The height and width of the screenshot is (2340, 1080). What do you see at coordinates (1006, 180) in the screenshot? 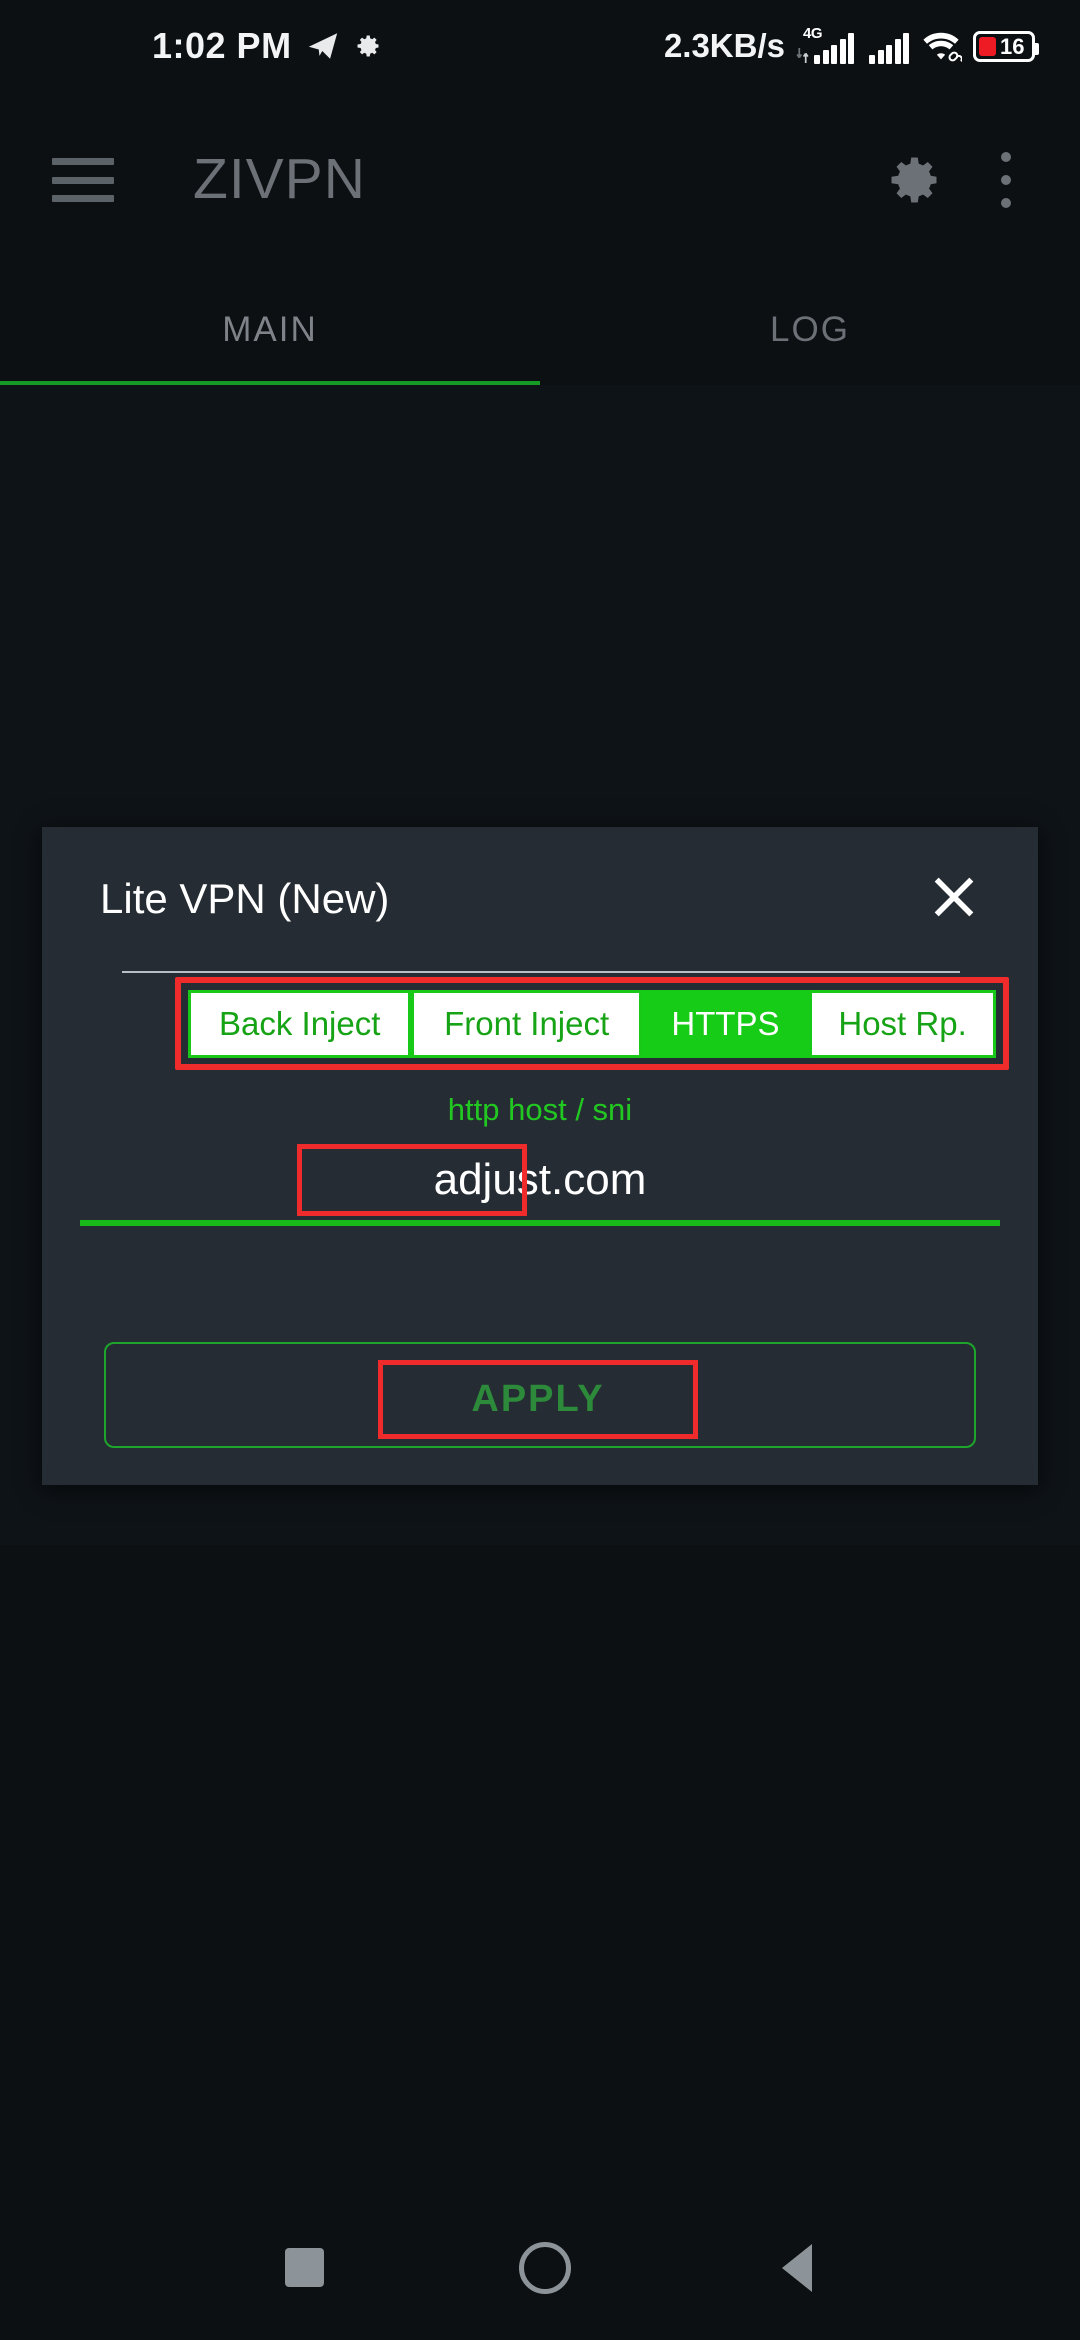
I see `kebab-menu-icon` at bounding box center [1006, 180].